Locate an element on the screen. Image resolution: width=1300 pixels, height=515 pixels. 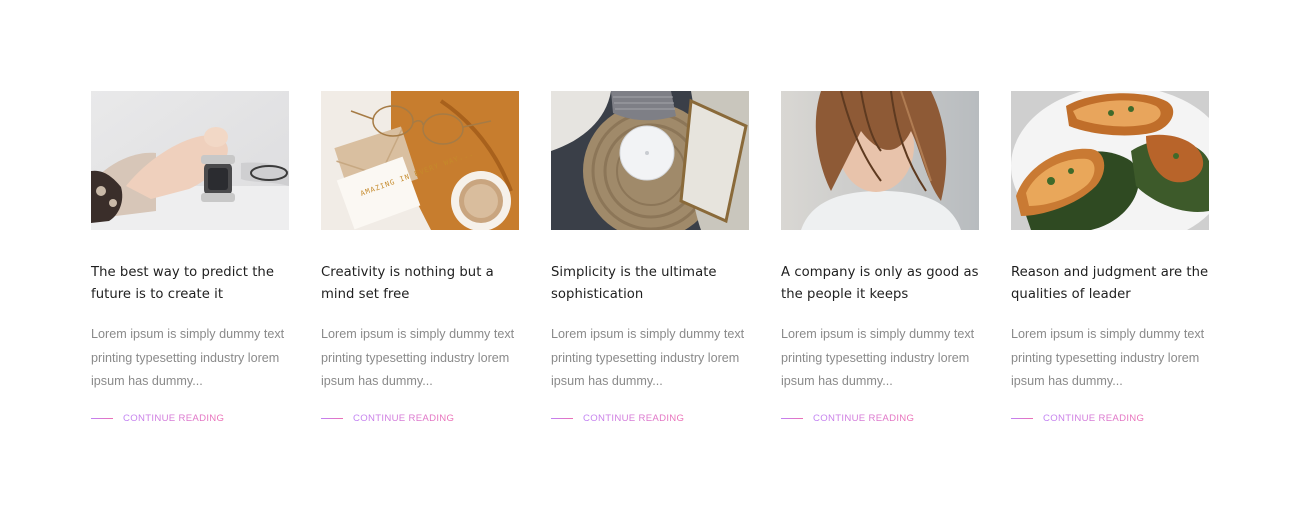
hand-holding-smartwatch-photo is located at coordinates (190, 160).